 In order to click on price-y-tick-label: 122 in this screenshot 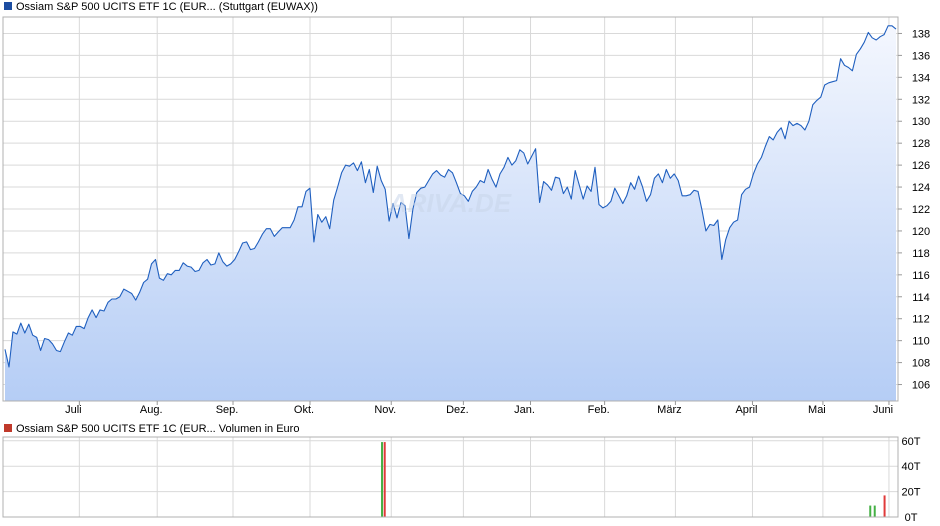, I will do `click(921, 210)`.